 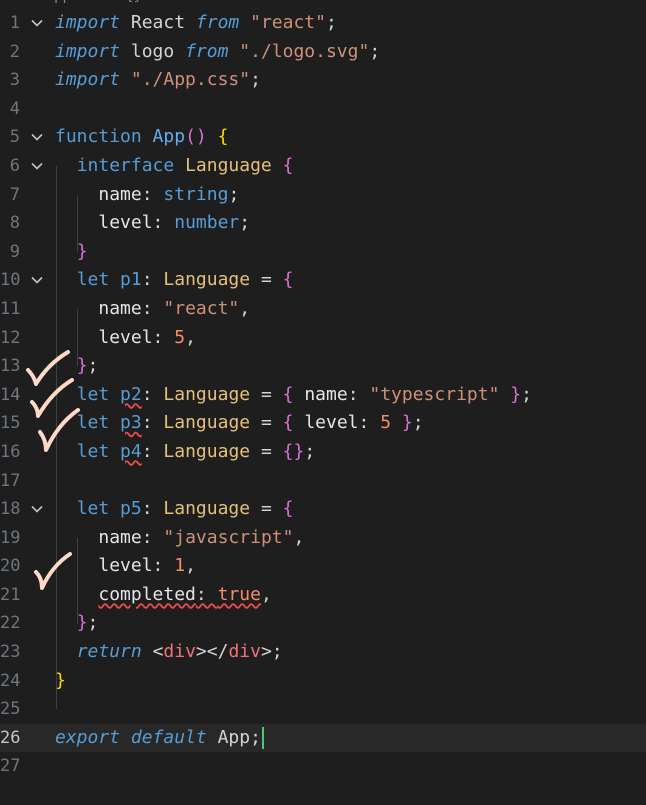 What do you see at coordinates (174, 166) in the screenshot?
I see `code-text: interface Language {` at bounding box center [174, 166].